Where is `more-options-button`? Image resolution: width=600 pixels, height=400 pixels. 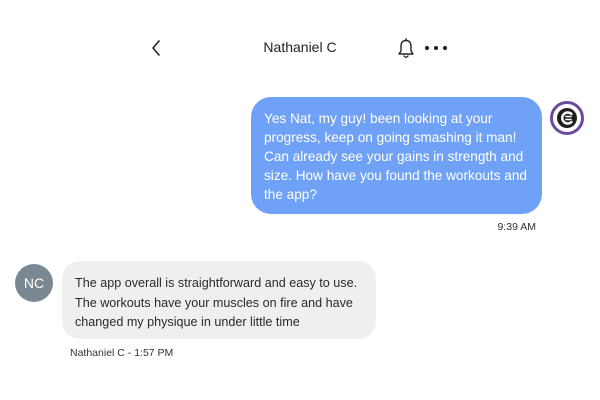 more-options-button is located at coordinates (436, 48).